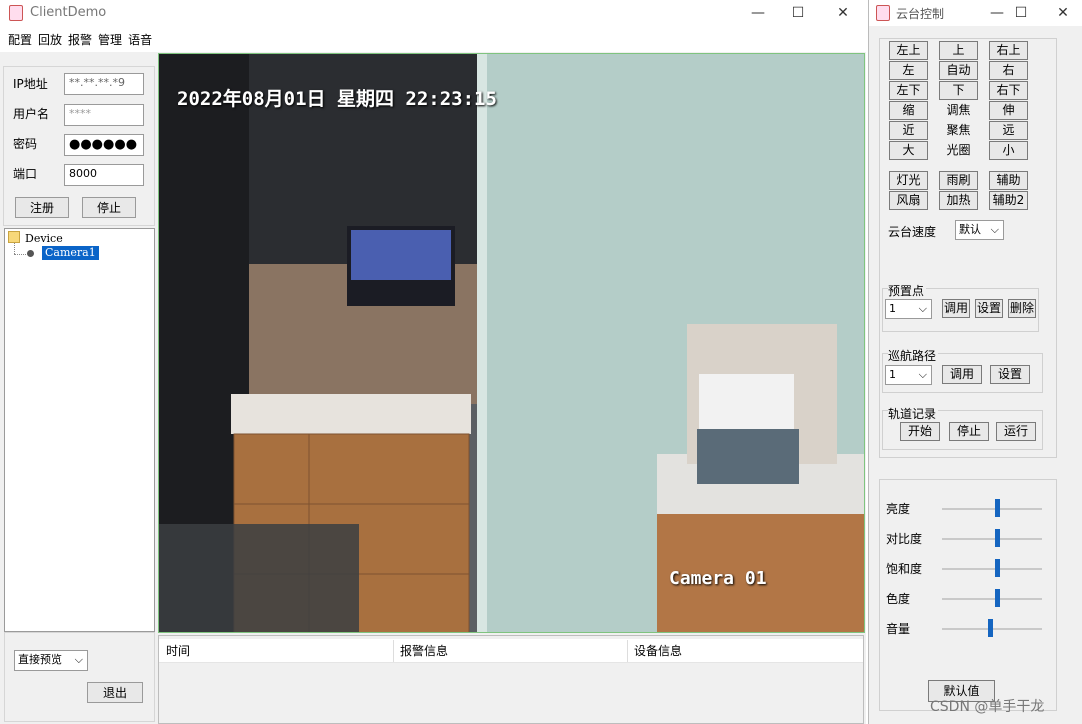  What do you see at coordinates (997, 568) in the screenshot?
I see `saturation-slider` at bounding box center [997, 568].